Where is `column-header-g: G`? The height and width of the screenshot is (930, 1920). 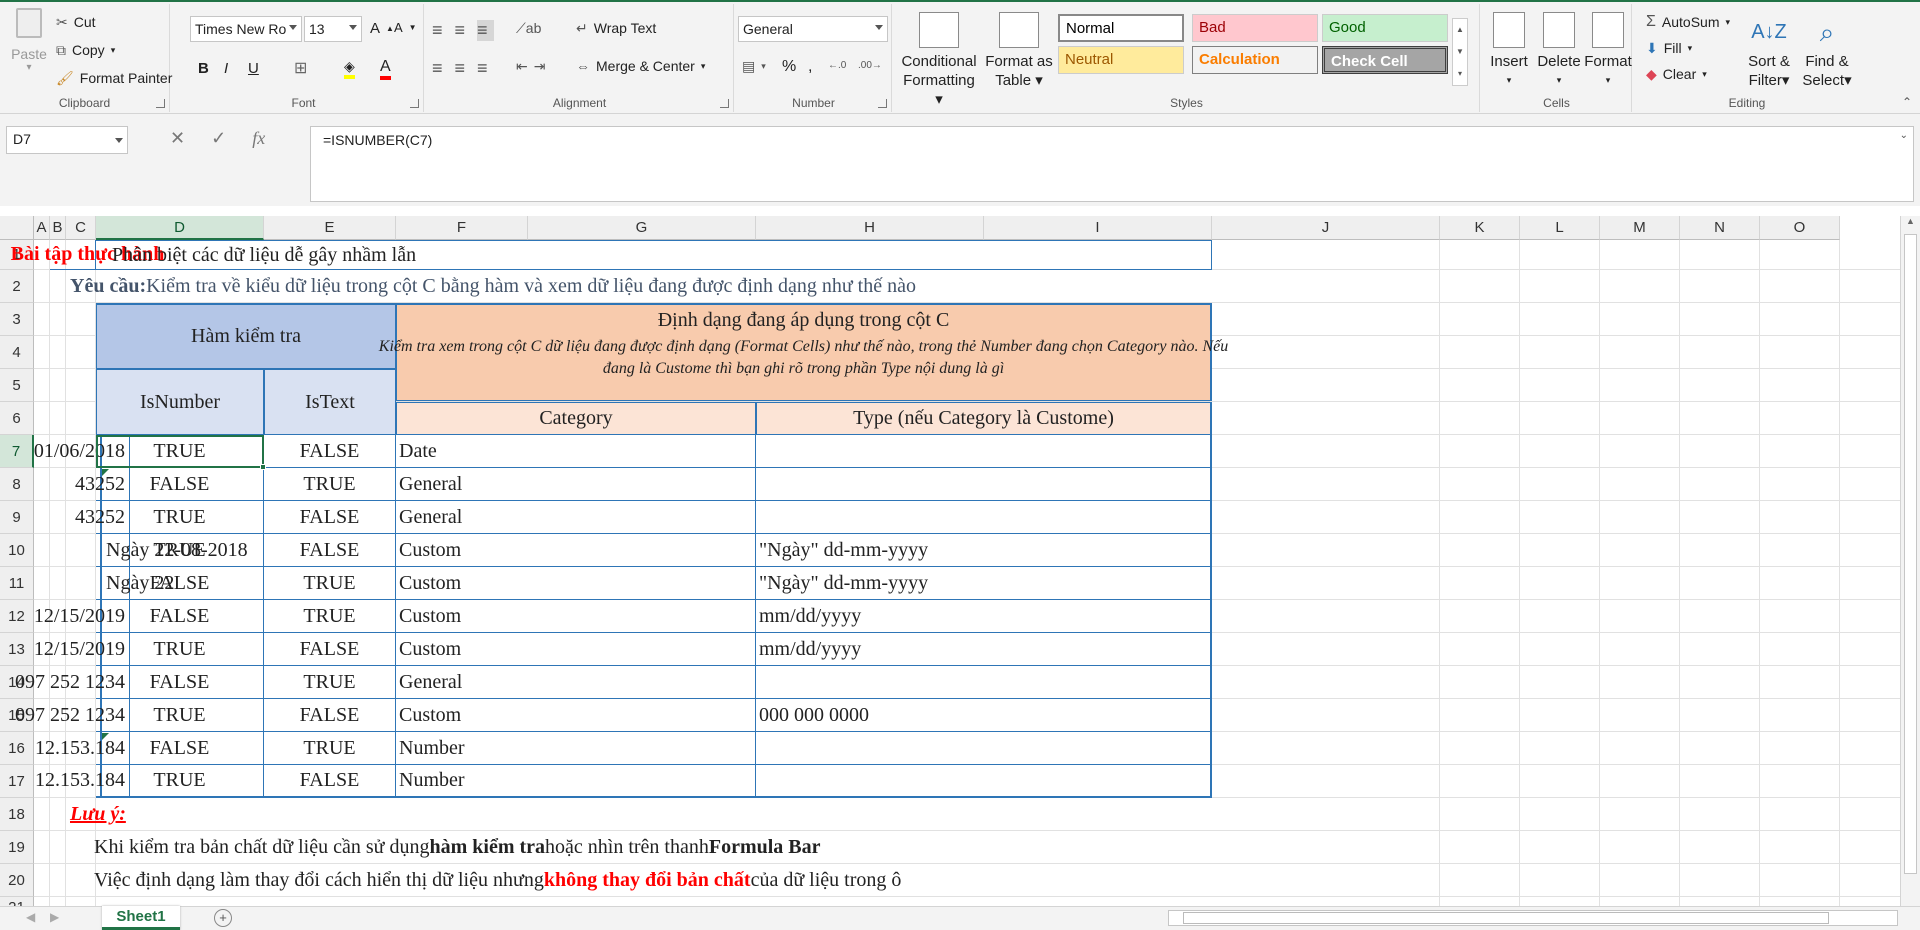
column-header-g: G is located at coordinates (642, 228).